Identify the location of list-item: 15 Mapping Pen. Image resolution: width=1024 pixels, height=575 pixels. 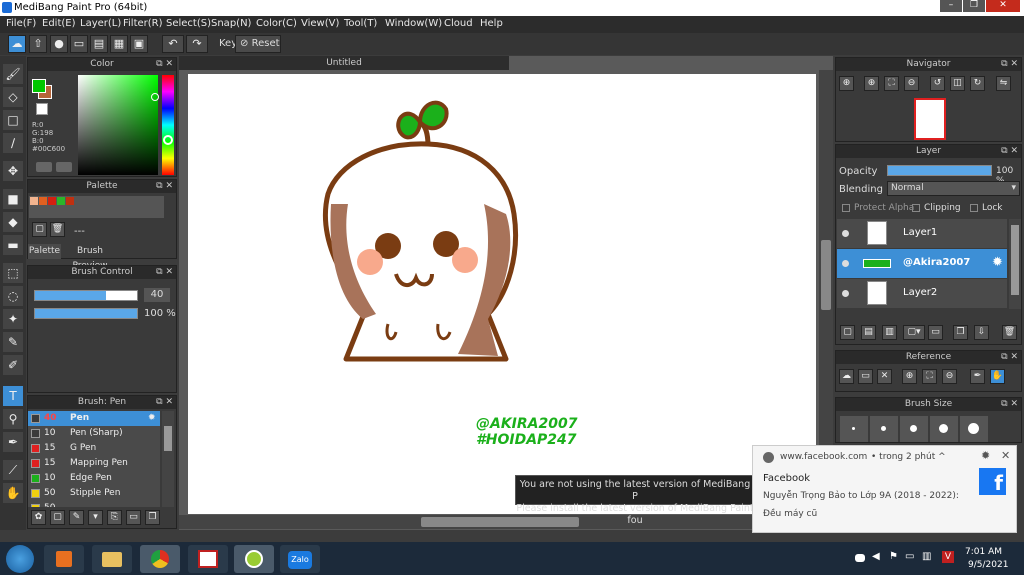
(94, 463).